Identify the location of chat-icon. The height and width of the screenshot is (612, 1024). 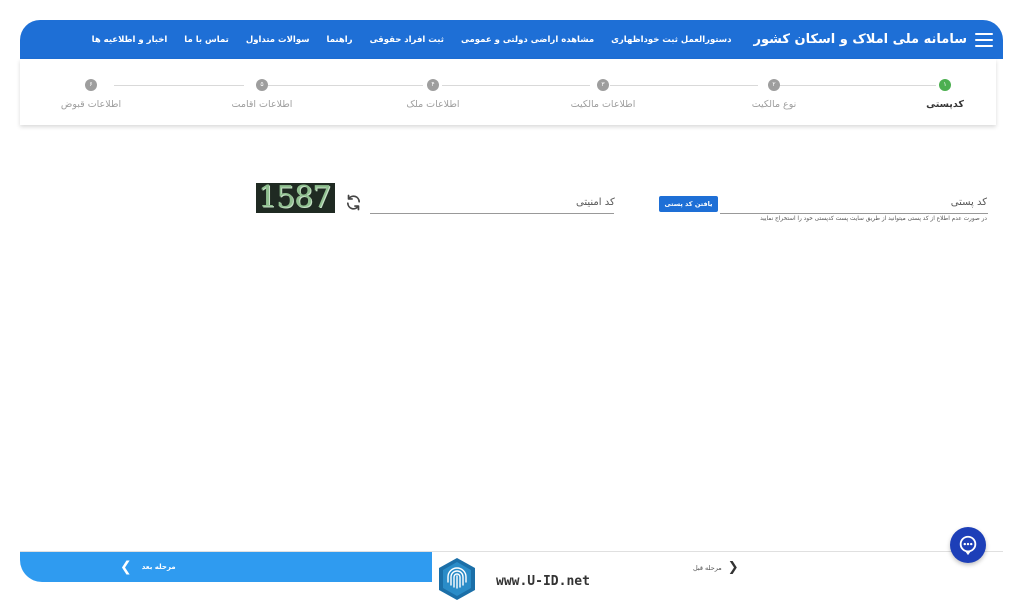
(968, 545).